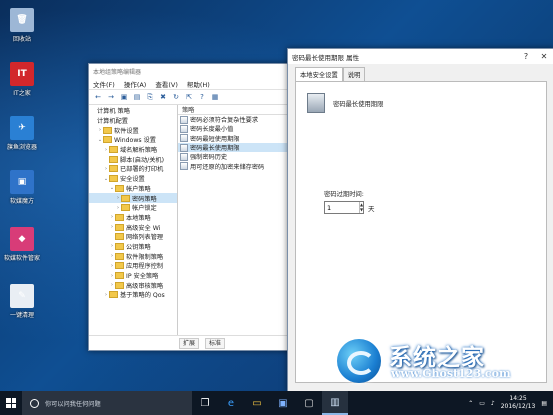 The height and width of the screenshot is (415, 553). What do you see at coordinates (145, 238) in the screenshot?
I see `tree-node-label: 网络列表管理` at bounding box center [145, 238].